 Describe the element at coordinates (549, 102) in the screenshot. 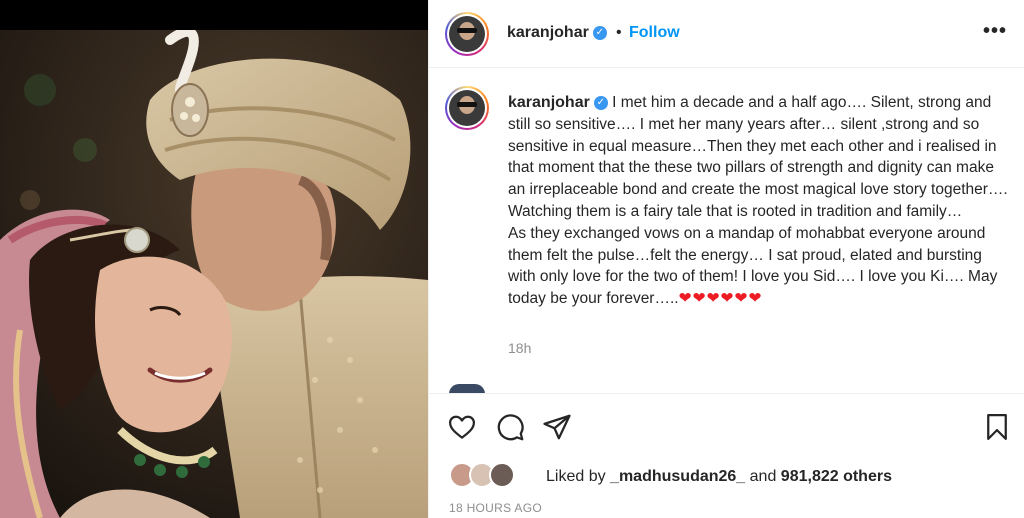

I see `caption-username: karanjohar` at that location.